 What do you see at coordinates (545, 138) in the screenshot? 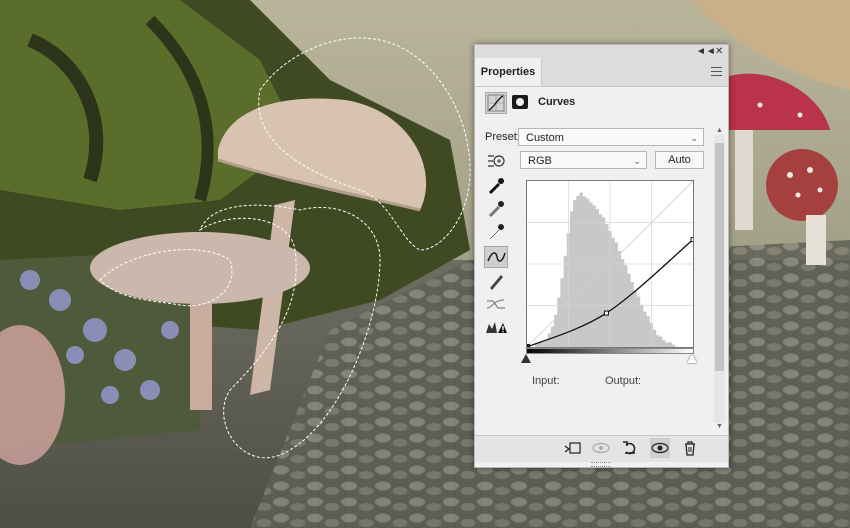
I see `preset-value: Custom` at bounding box center [545, 138].